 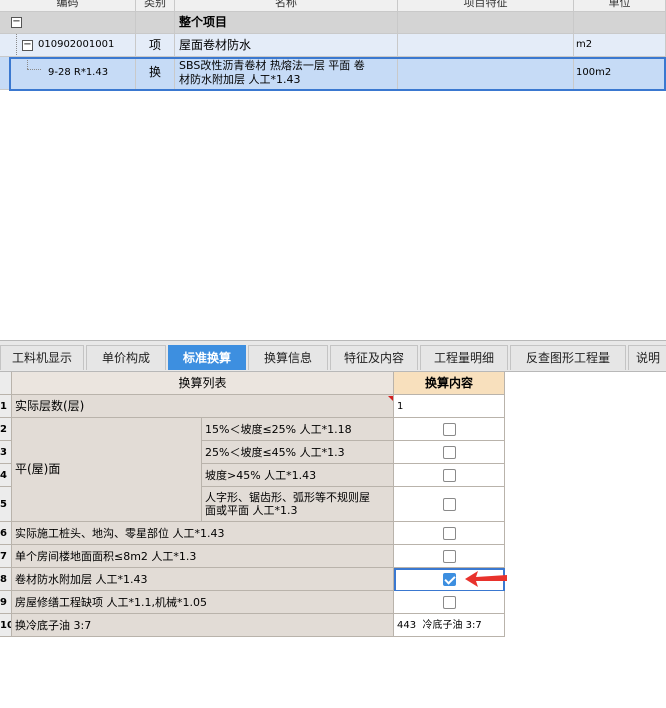 I want to click on item-grid-header: 编码 类别 名称 项目特征 单位, so click(x=333, y=6).